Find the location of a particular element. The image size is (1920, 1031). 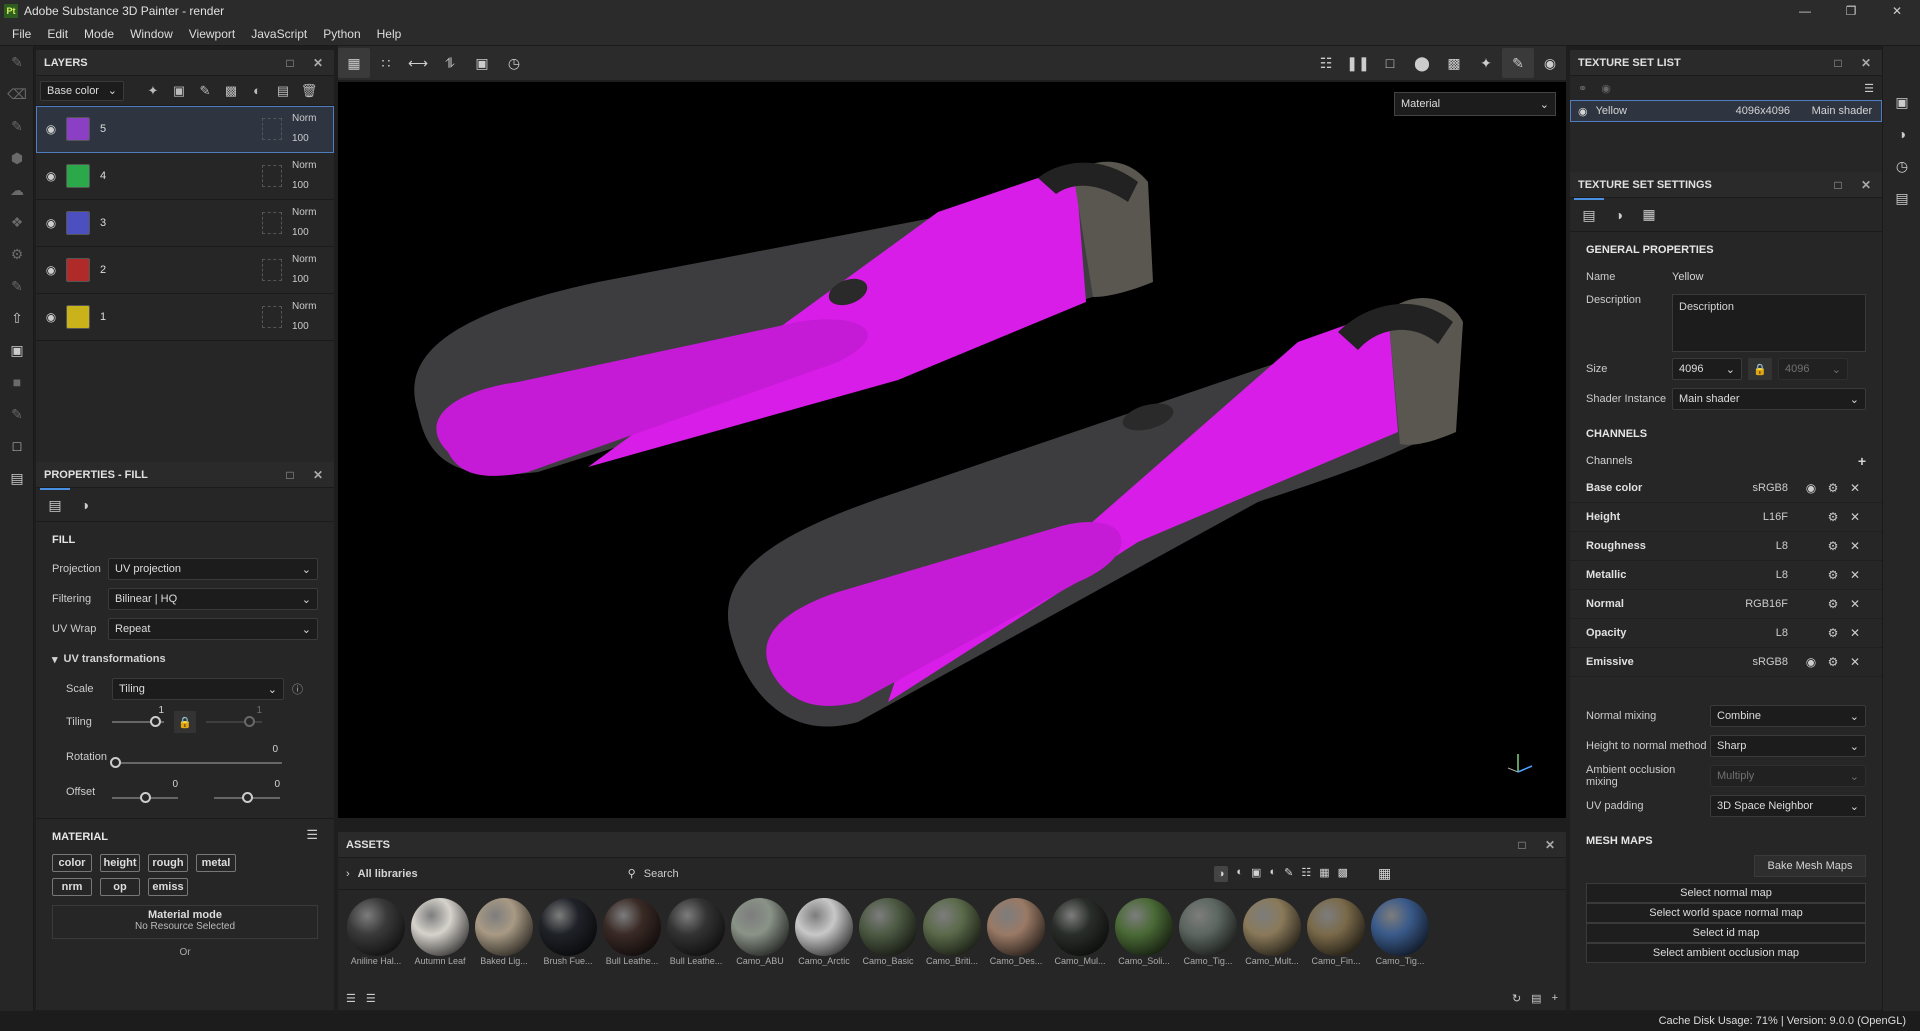

filter-smart-materials-icon: ◐ is located at coordinates (1239, 874).